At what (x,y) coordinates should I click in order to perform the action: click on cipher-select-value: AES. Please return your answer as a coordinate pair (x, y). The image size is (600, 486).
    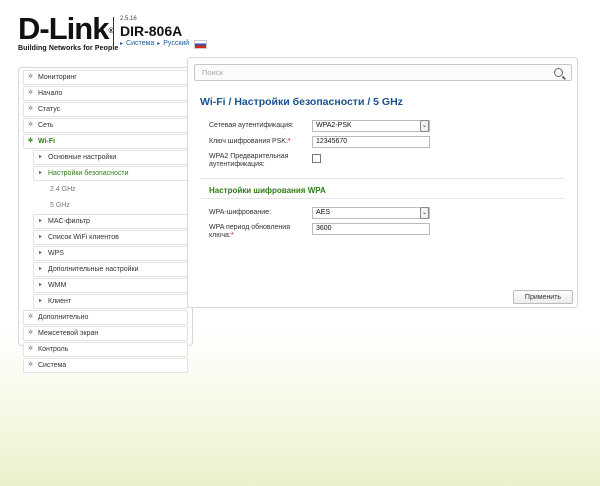
    Looking at the image, I should click on (323, 212).